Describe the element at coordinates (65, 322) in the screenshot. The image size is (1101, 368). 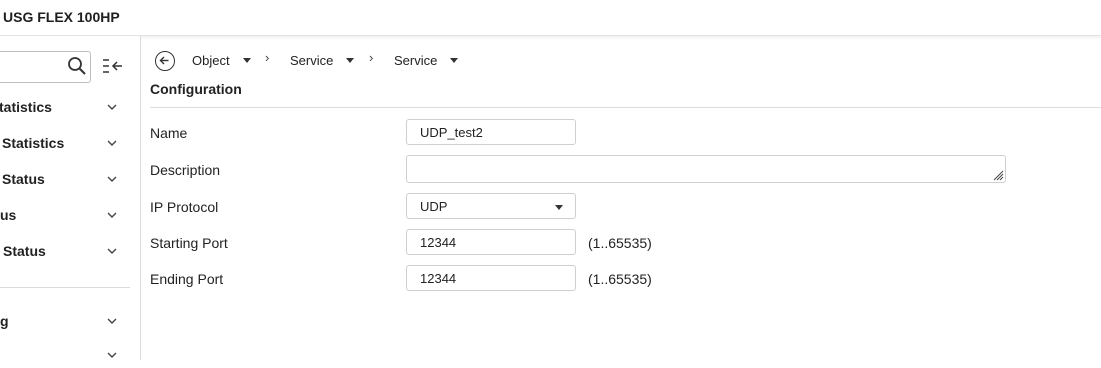
I see `sidebar-item-log: g` at that location.